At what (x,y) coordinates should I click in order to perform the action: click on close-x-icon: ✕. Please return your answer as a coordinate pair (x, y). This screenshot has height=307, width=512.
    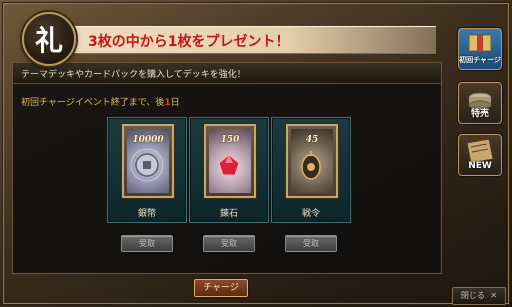
    Looking at the image, I should click on (494, 295).